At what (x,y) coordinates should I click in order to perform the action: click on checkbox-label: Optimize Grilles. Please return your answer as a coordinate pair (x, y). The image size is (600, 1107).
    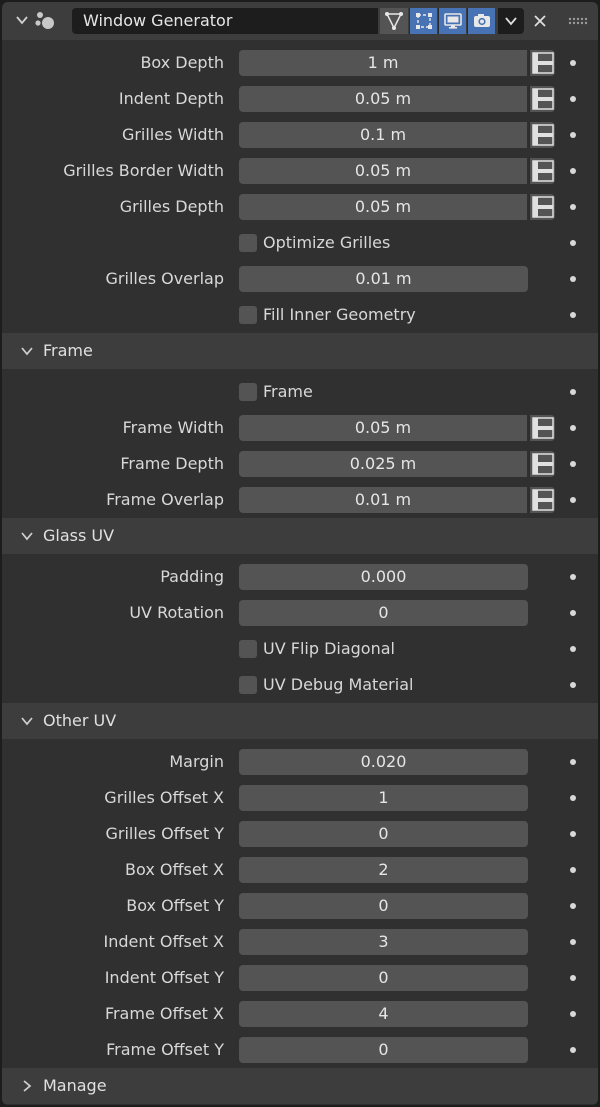
    Looking at the image, I should click on (326, 243).